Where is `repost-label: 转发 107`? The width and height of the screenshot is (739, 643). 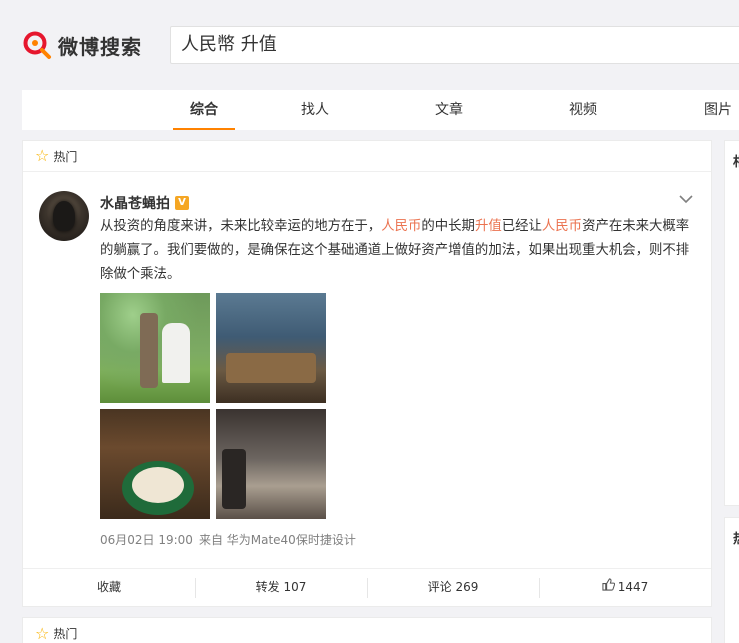 repost-label: 转发 107 is located at coordinates (281, 587).